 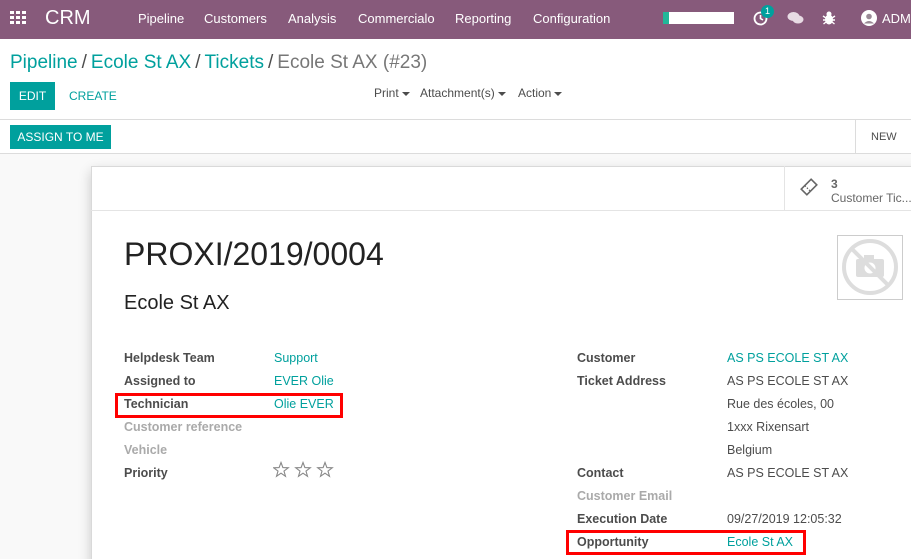 What do you see at coordinates (666, 18) in the screenshot?
I see `progress-fill` at bounding box center [666, 18].